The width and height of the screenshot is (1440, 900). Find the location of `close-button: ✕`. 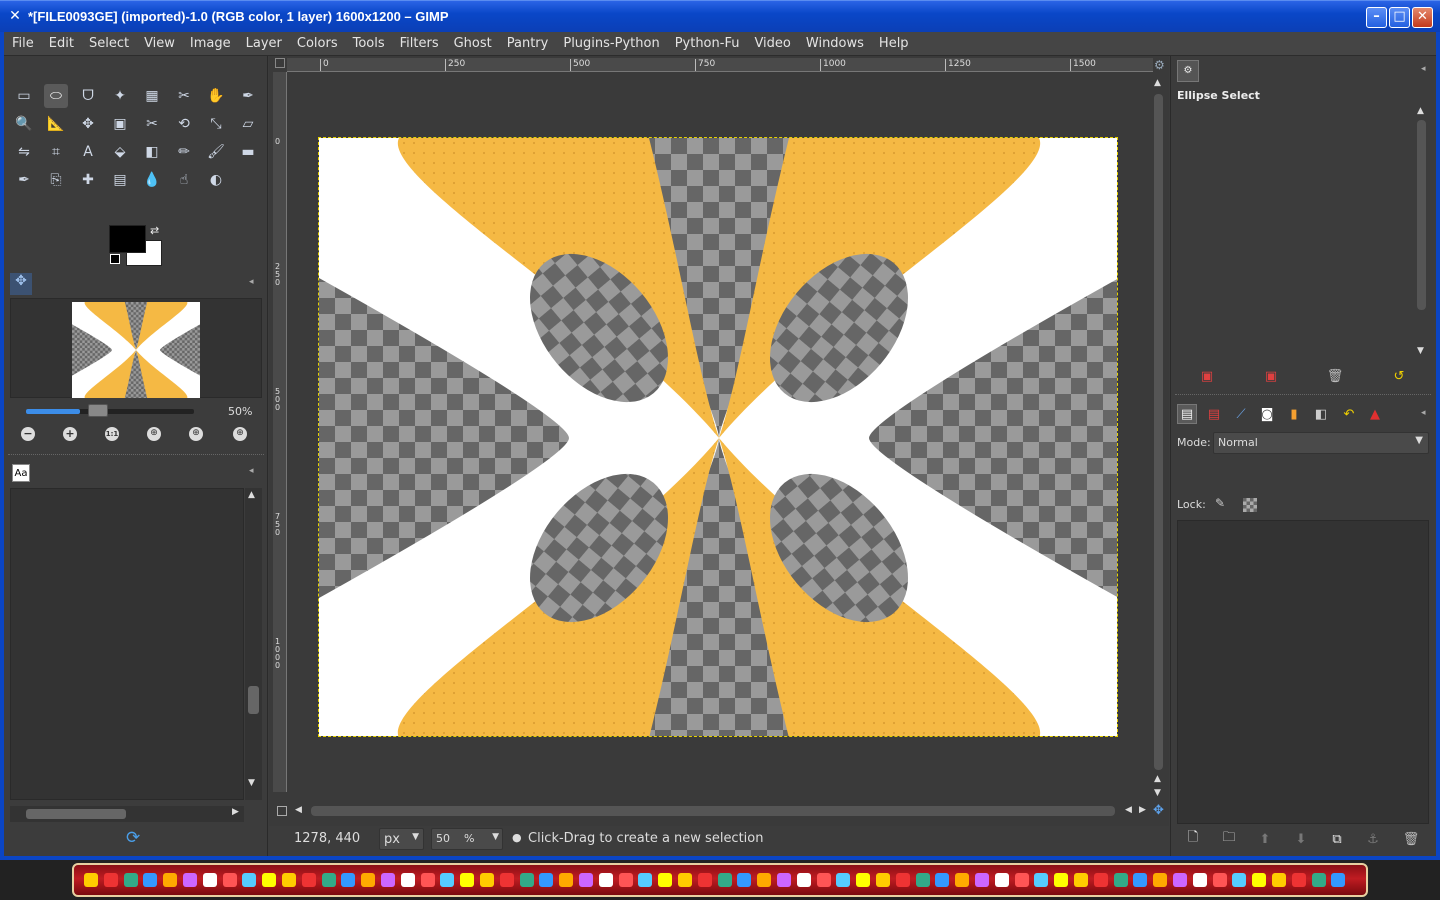

close-button: ✕ is located at coordinates (1422, 17).